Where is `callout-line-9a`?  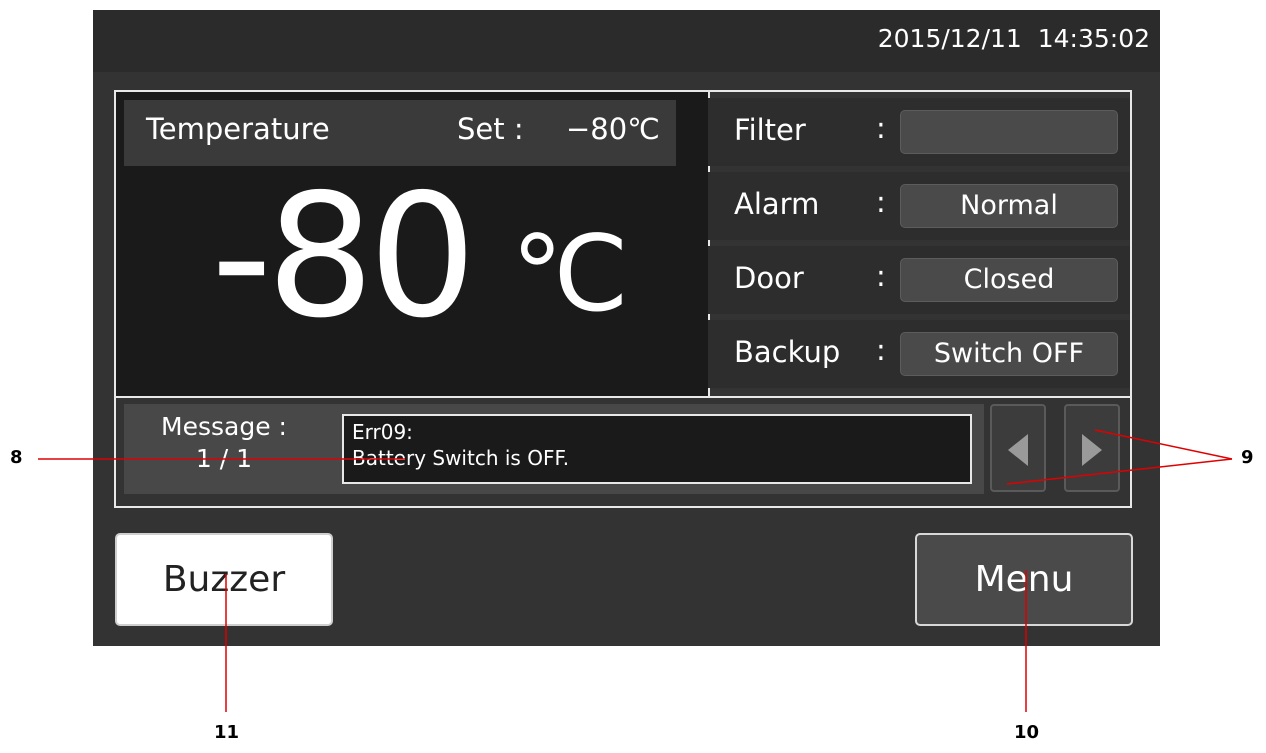 callout-line-9a is located at coordinates (1163, 444).